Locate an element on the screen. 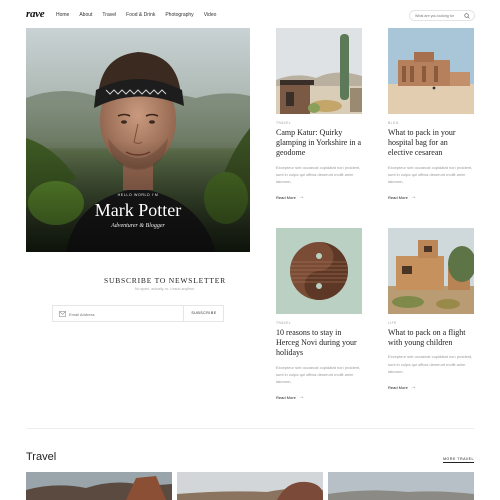  nav-item-photography: Photography is located at coordinates (179, 15).